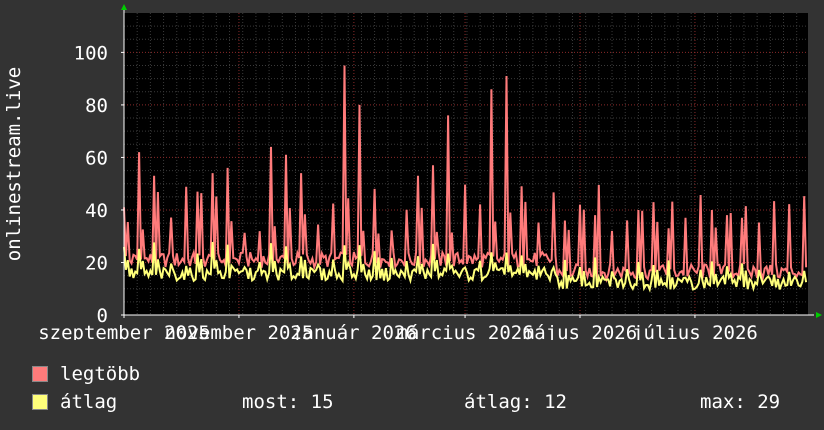  What do you see at coordinates (14, 164) in the screenshot?
I see `y-axis-label: onlinestream.live` at bounding box center [14, 164].